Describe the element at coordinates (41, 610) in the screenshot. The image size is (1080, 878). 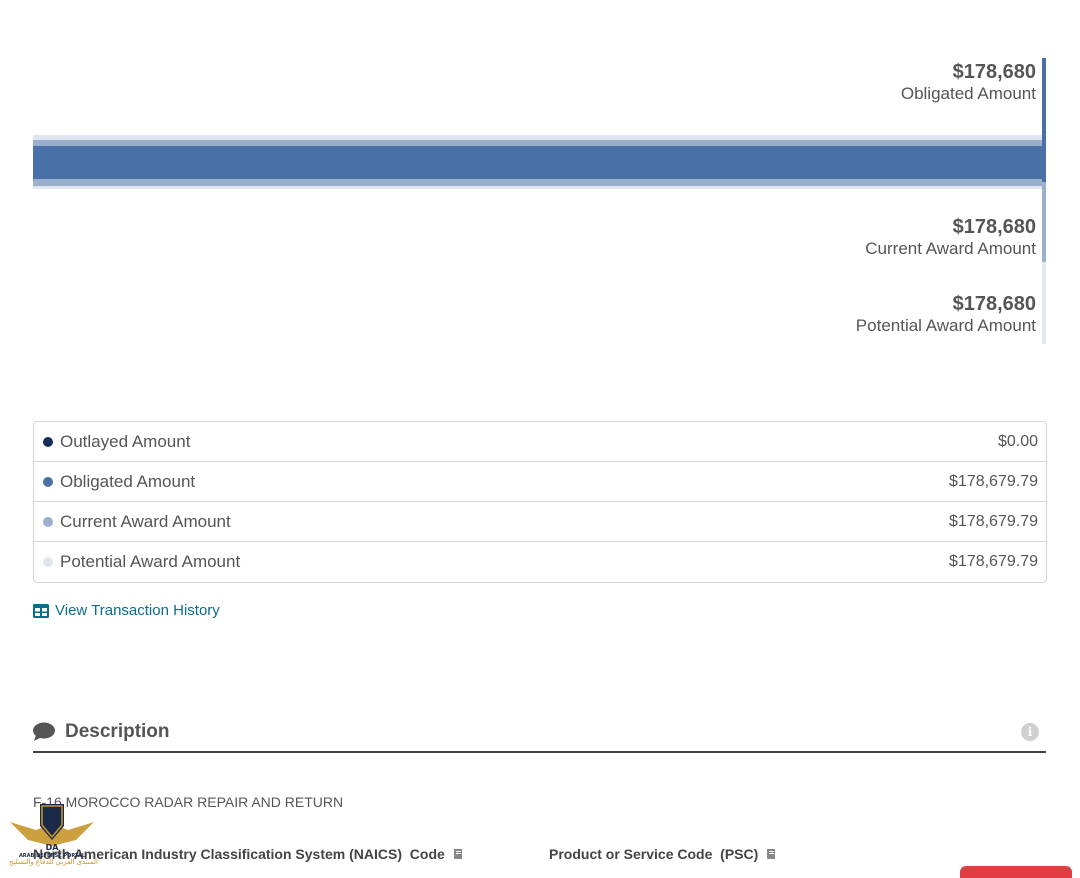
I see `table-icon` at that location.